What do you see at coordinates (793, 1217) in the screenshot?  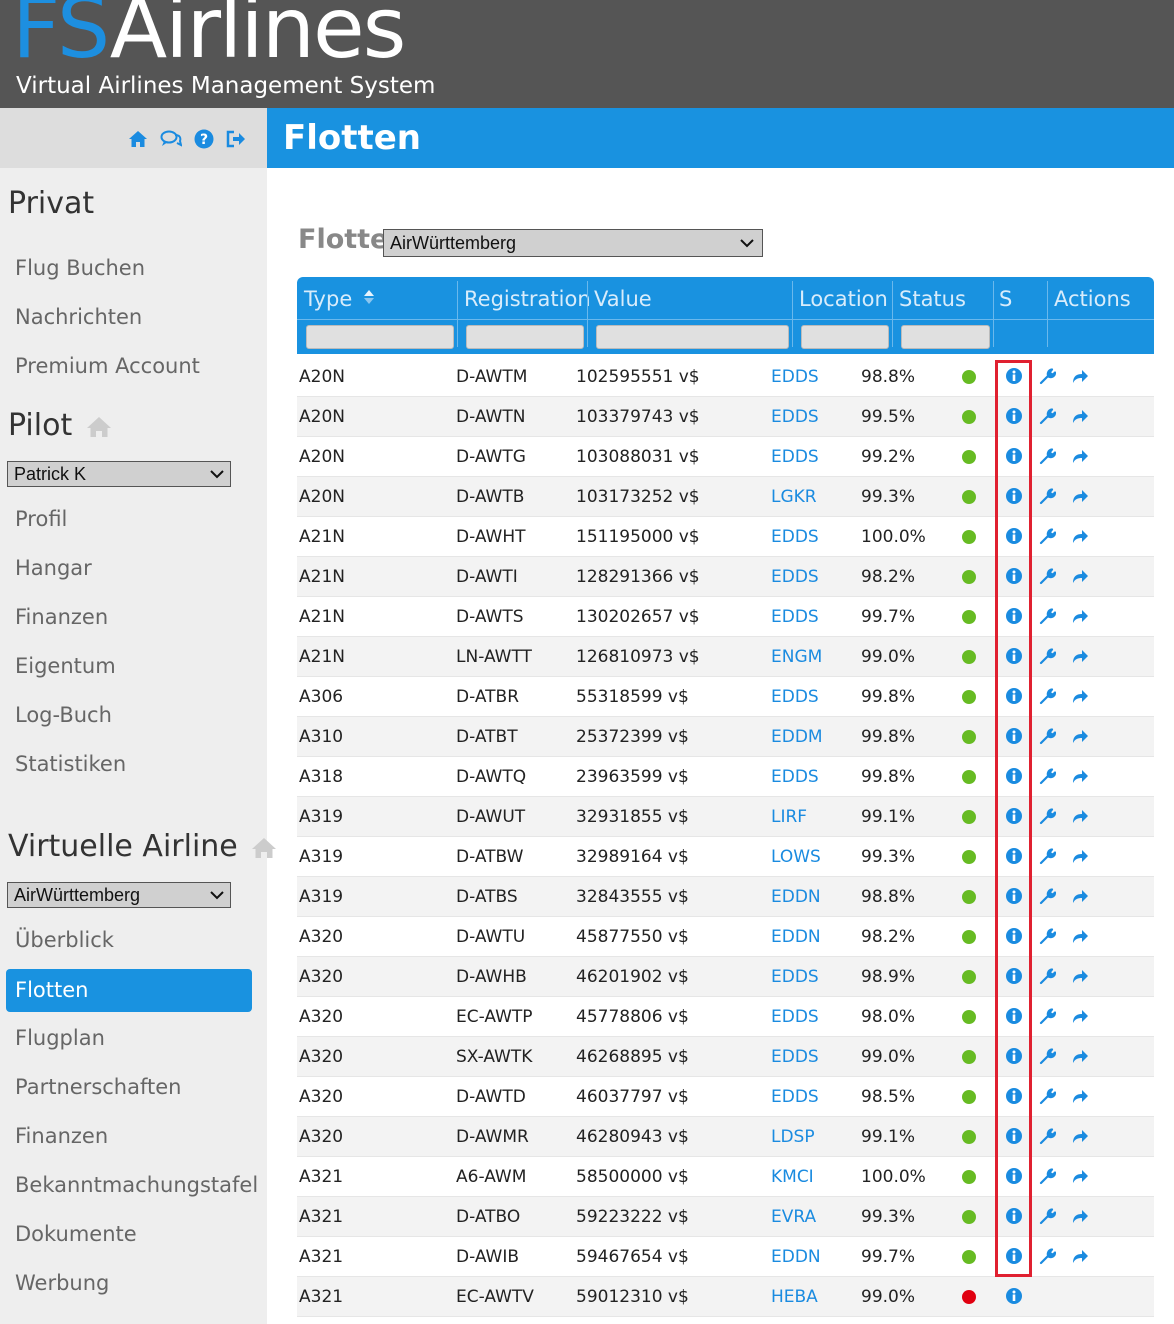 I see `location-link: EVRA` at bounding box center [793, 1217].